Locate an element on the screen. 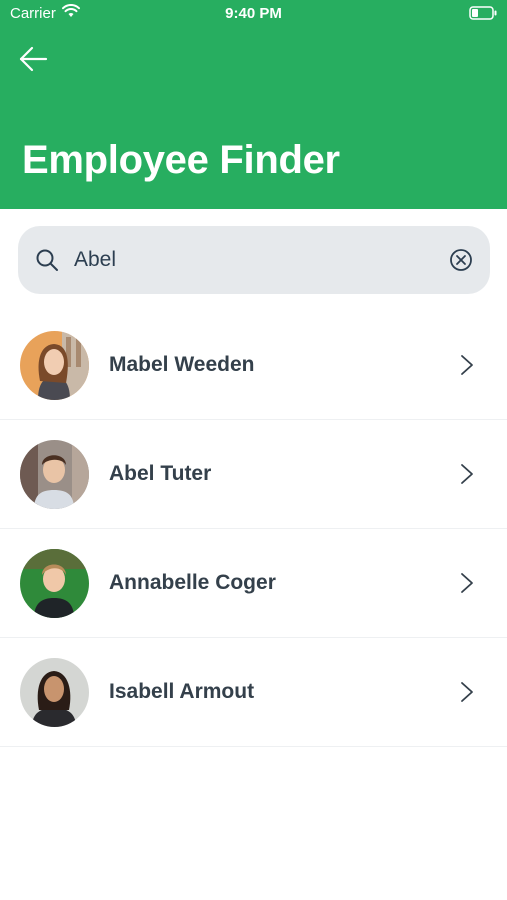 The width and height of the screenshot is (507, 900). list-item: Annabelle Coger is located at coordinates (253, 583).